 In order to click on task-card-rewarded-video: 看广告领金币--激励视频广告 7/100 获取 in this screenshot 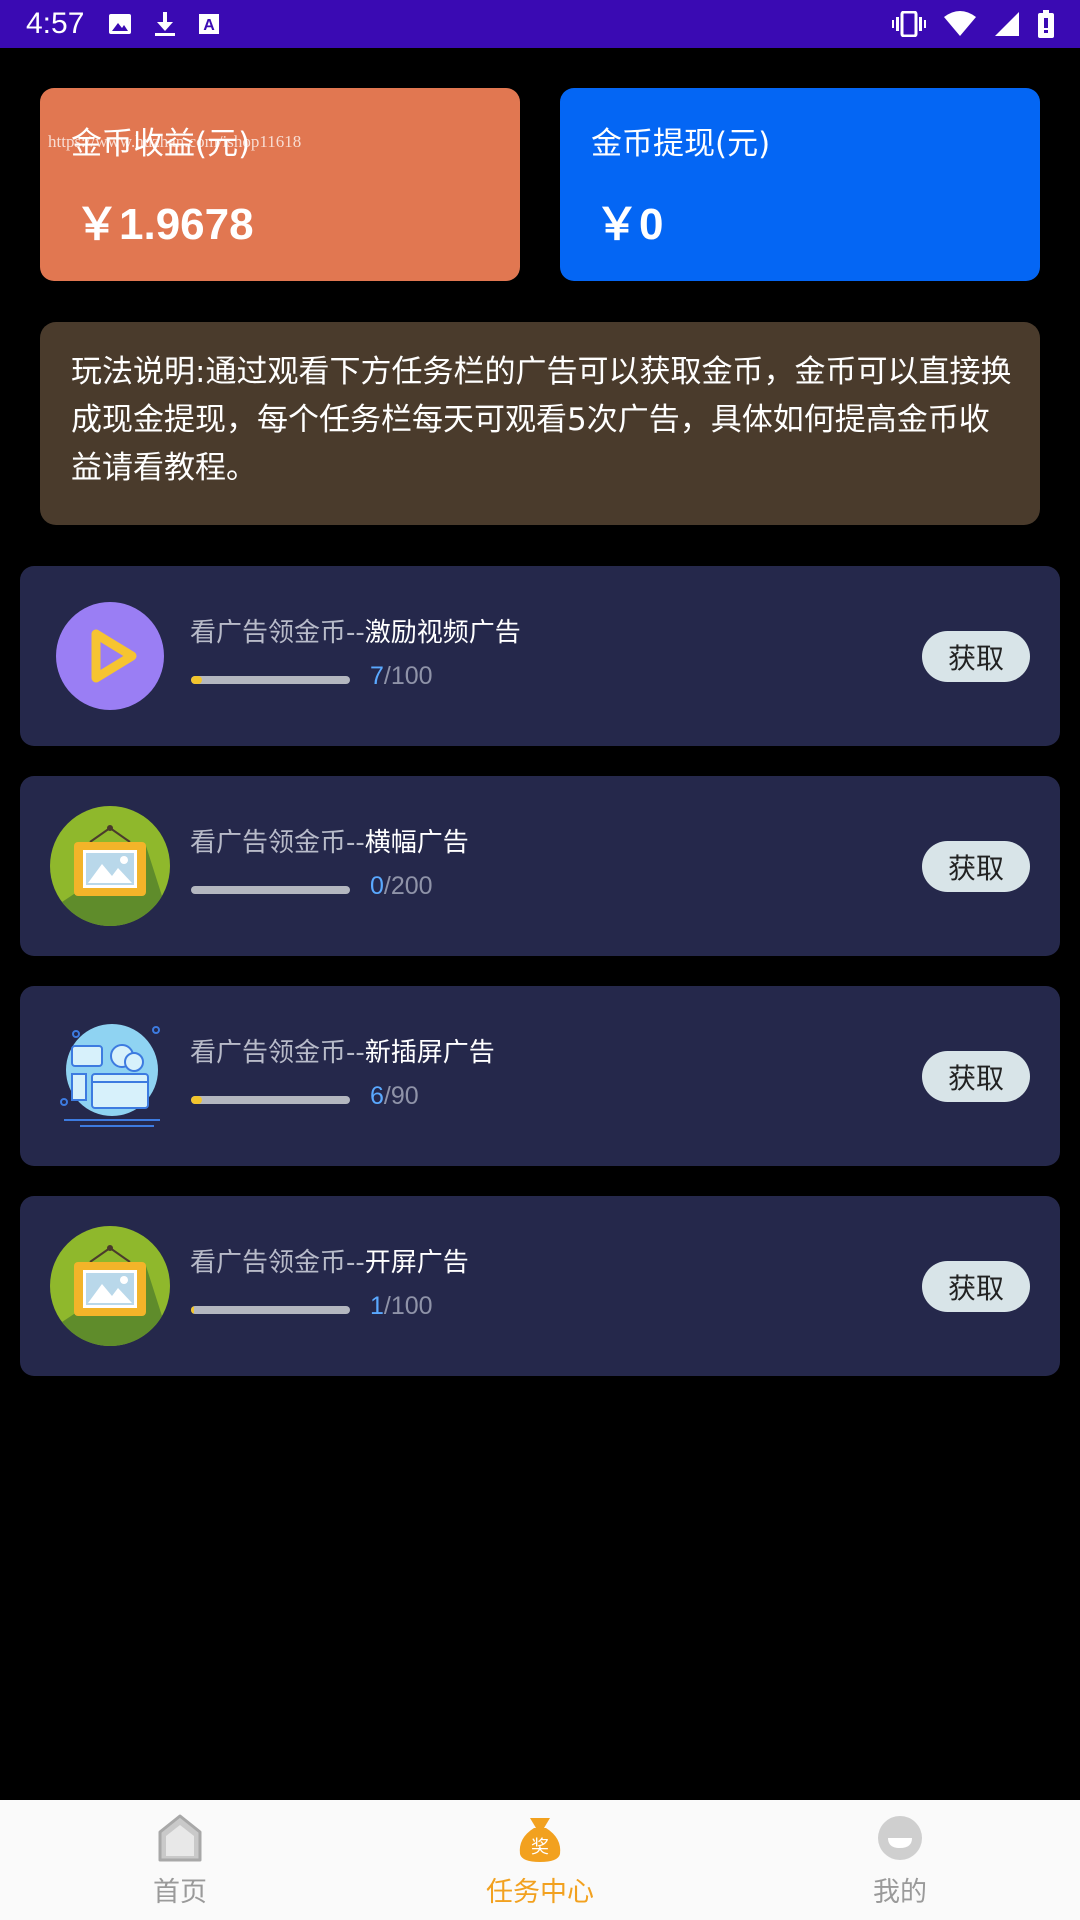, I will do `click(540, 656)`.